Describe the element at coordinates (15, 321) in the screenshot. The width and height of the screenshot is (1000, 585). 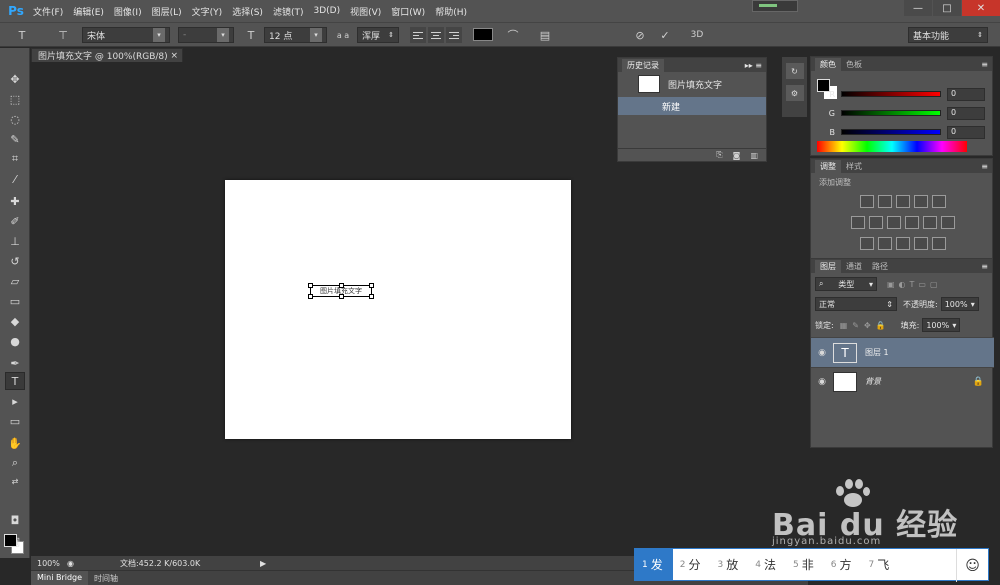
I see `blur-tool-icon: ◆` at that location.